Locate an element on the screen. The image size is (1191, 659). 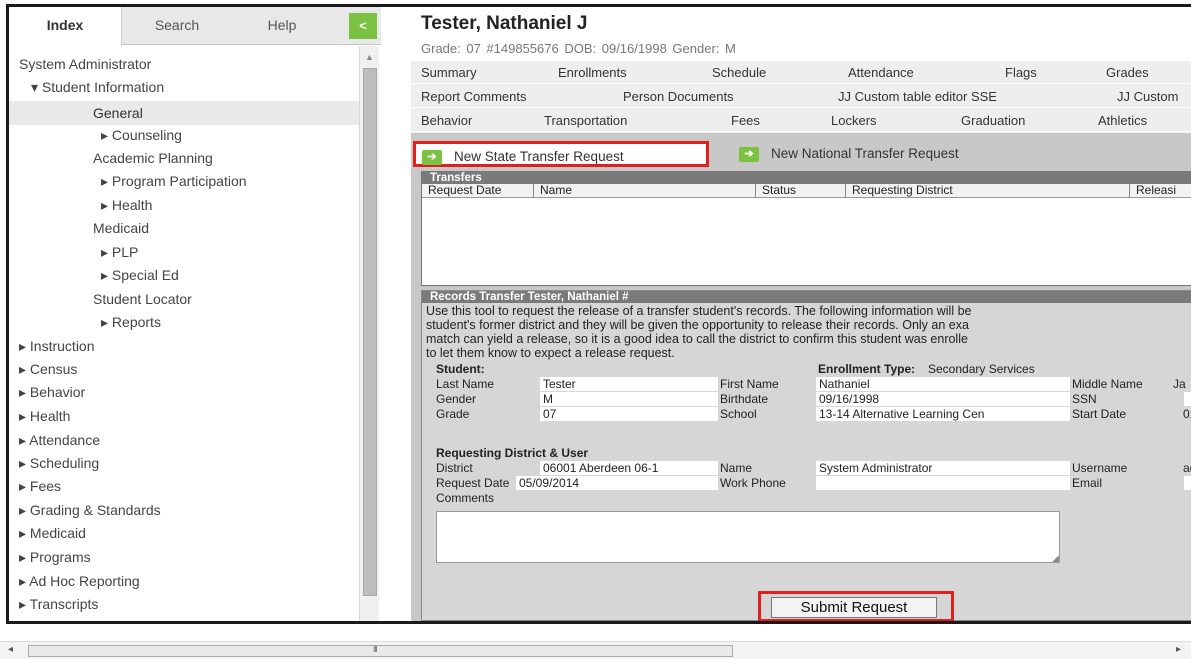
tab-enrollments: Enrollments is located at coordinates (592, 72).